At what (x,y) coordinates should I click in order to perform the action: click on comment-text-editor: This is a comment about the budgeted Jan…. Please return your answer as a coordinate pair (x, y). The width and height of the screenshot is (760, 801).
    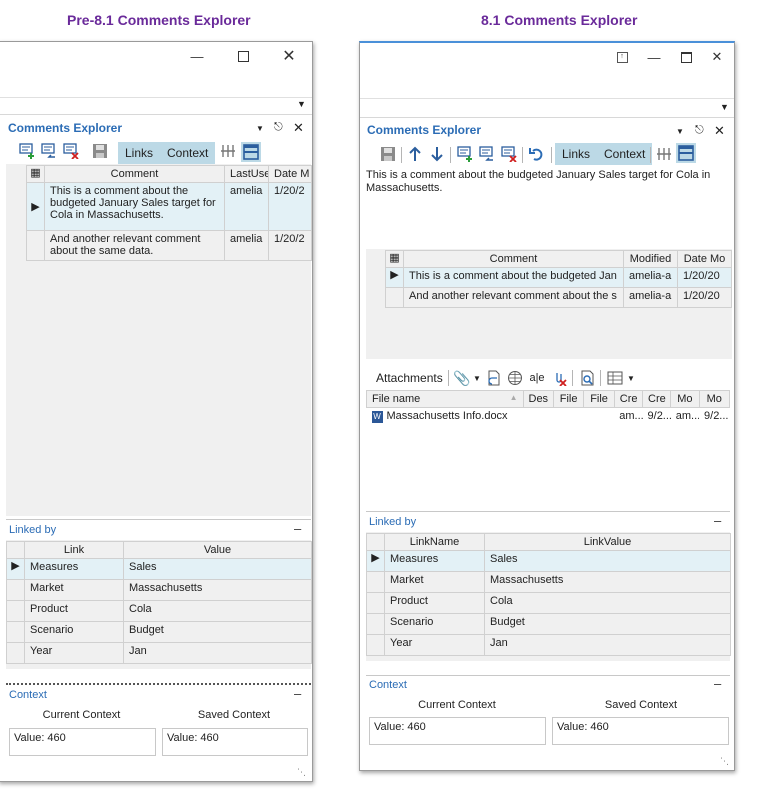
    Looking at the image, I should click on (546, 209).